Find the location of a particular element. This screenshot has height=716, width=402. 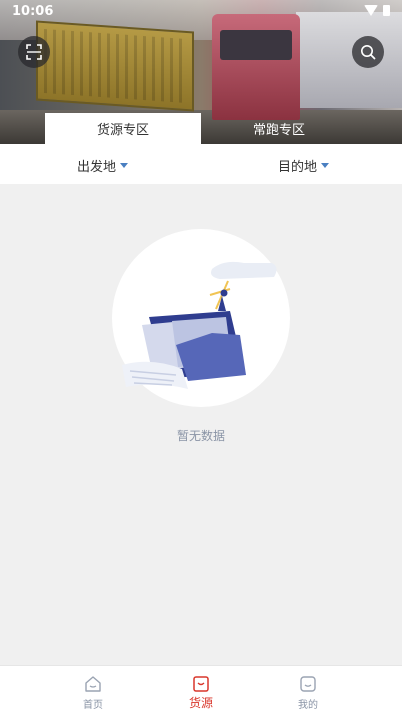

search-icon is located at coordinates (368, 52).